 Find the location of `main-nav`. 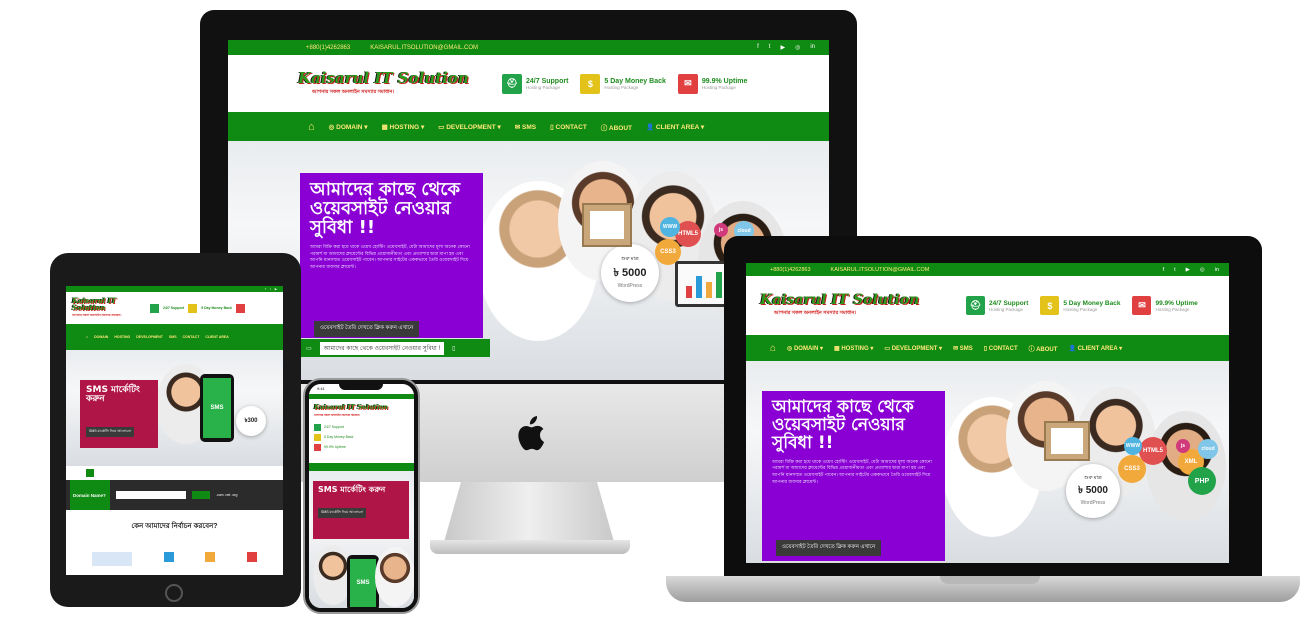

main-nav is located at coordinates (361, 467).